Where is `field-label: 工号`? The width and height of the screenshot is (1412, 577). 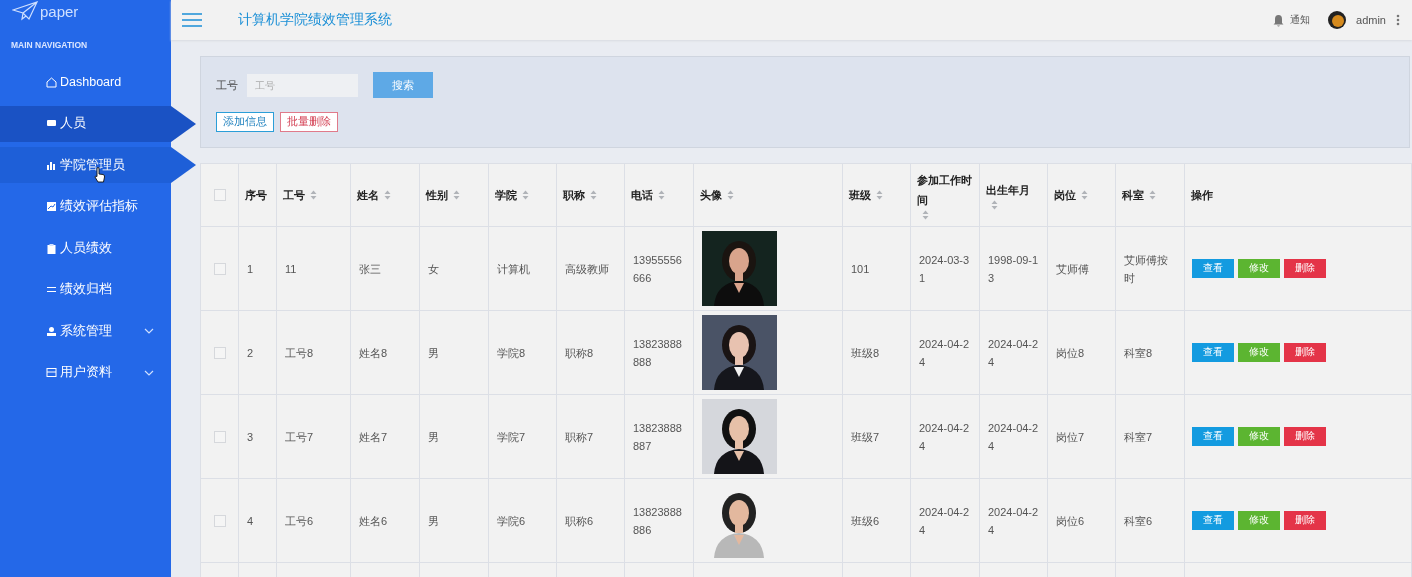 field-label: 工号 is located at coordinates (227, 85).